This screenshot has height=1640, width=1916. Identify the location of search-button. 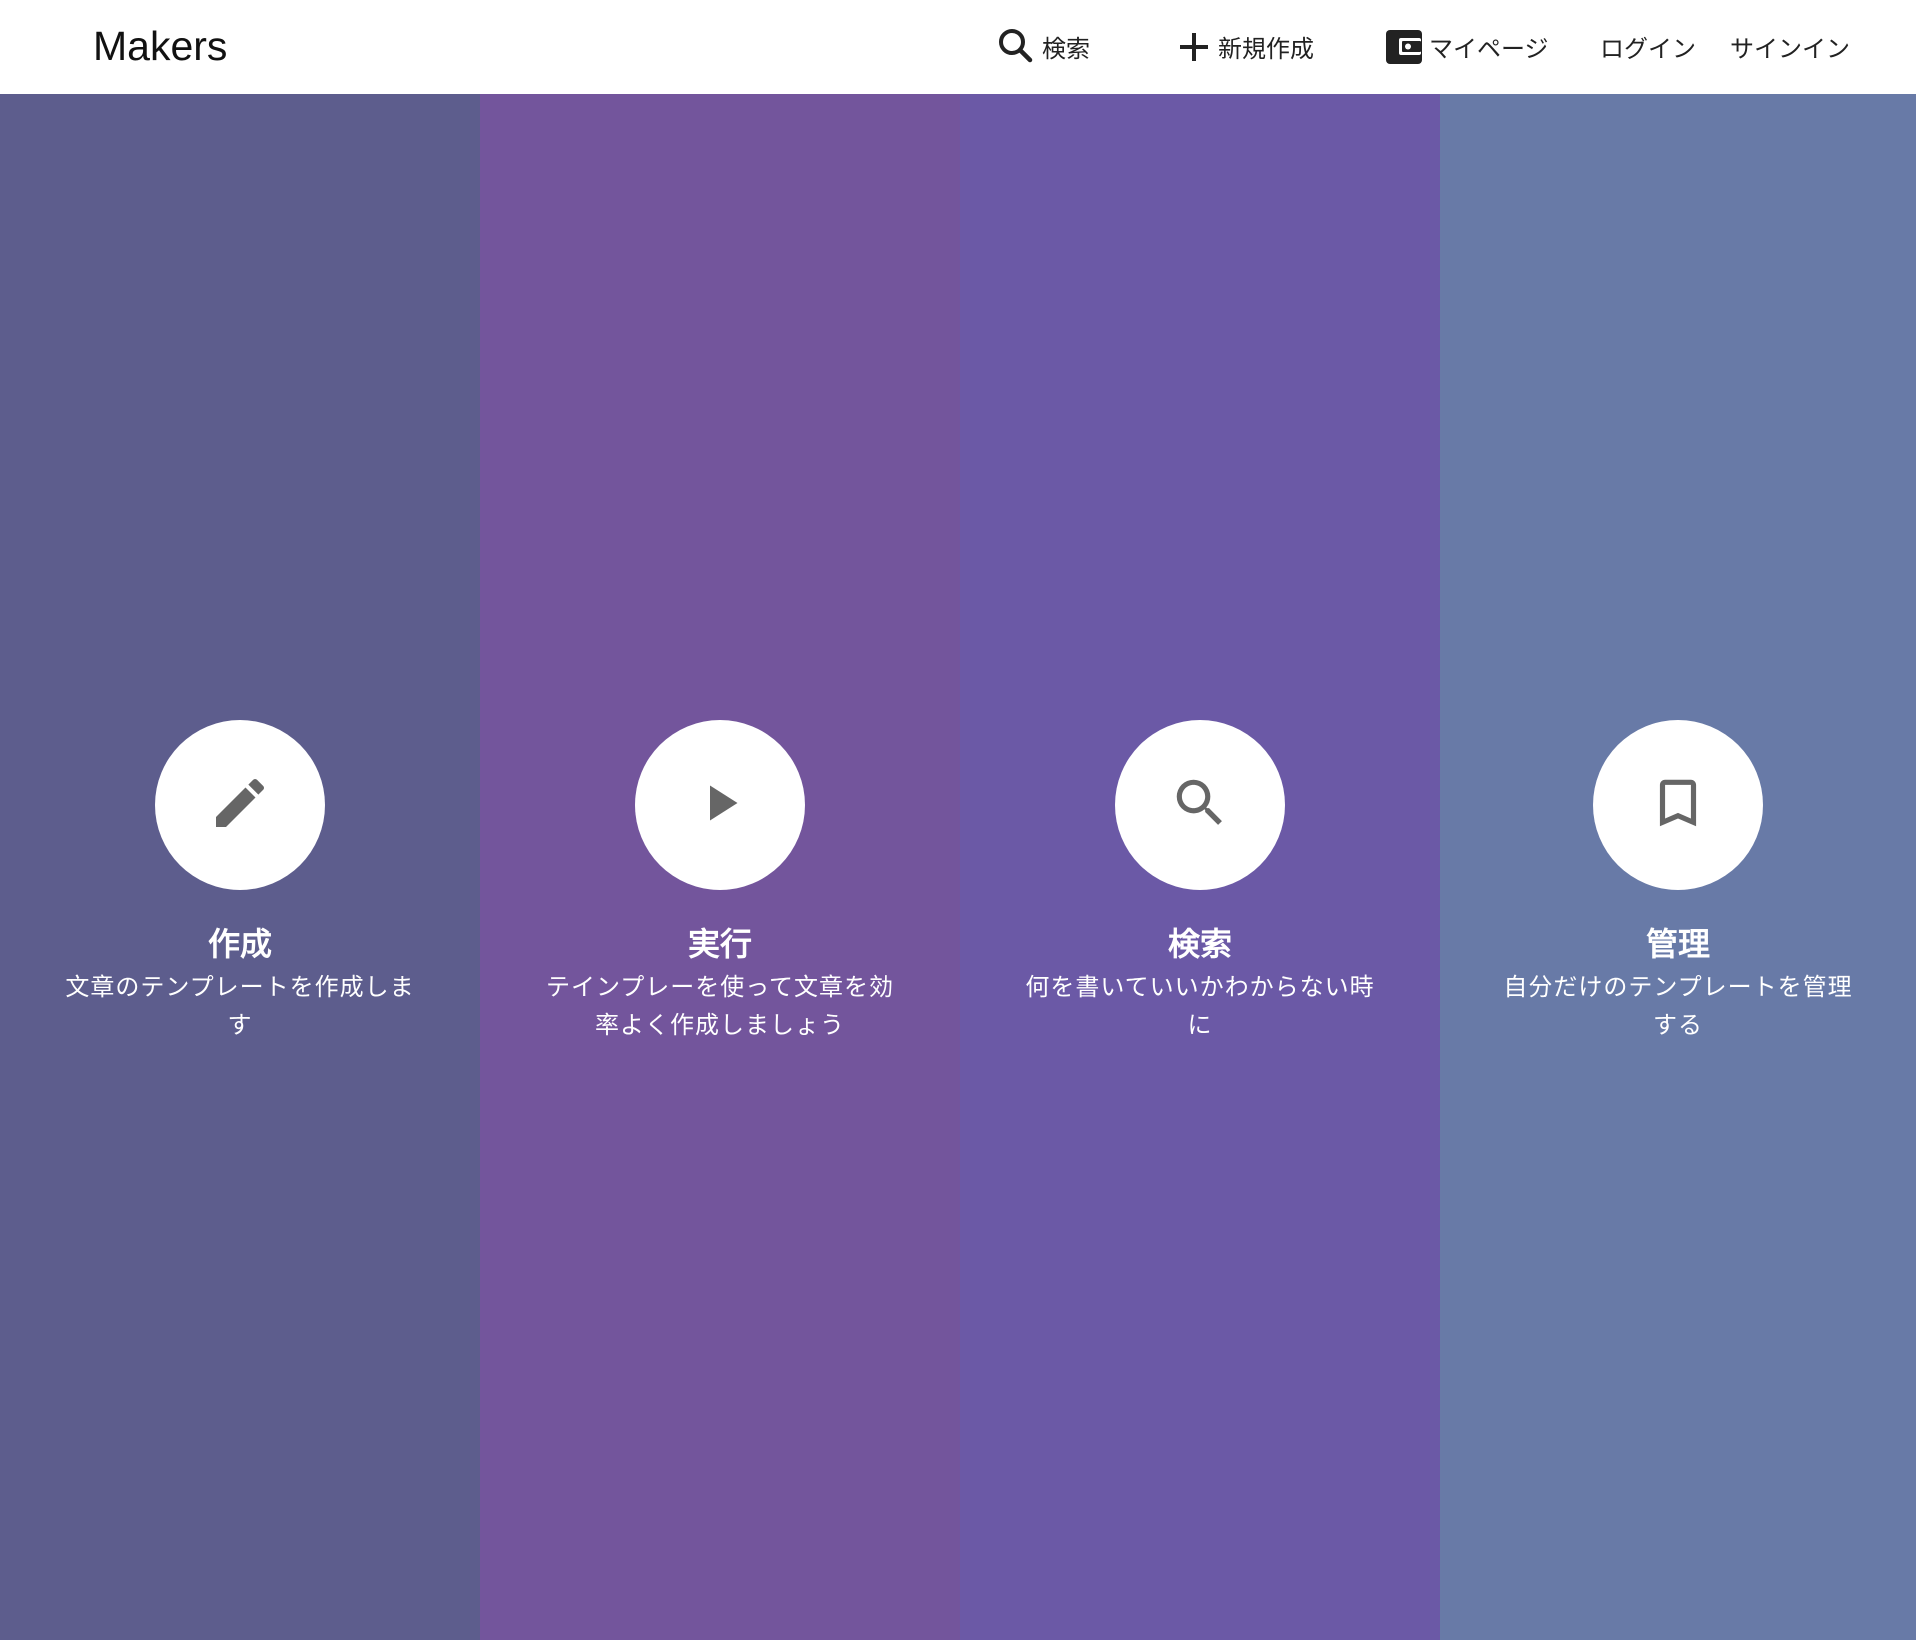
(1200, 805).